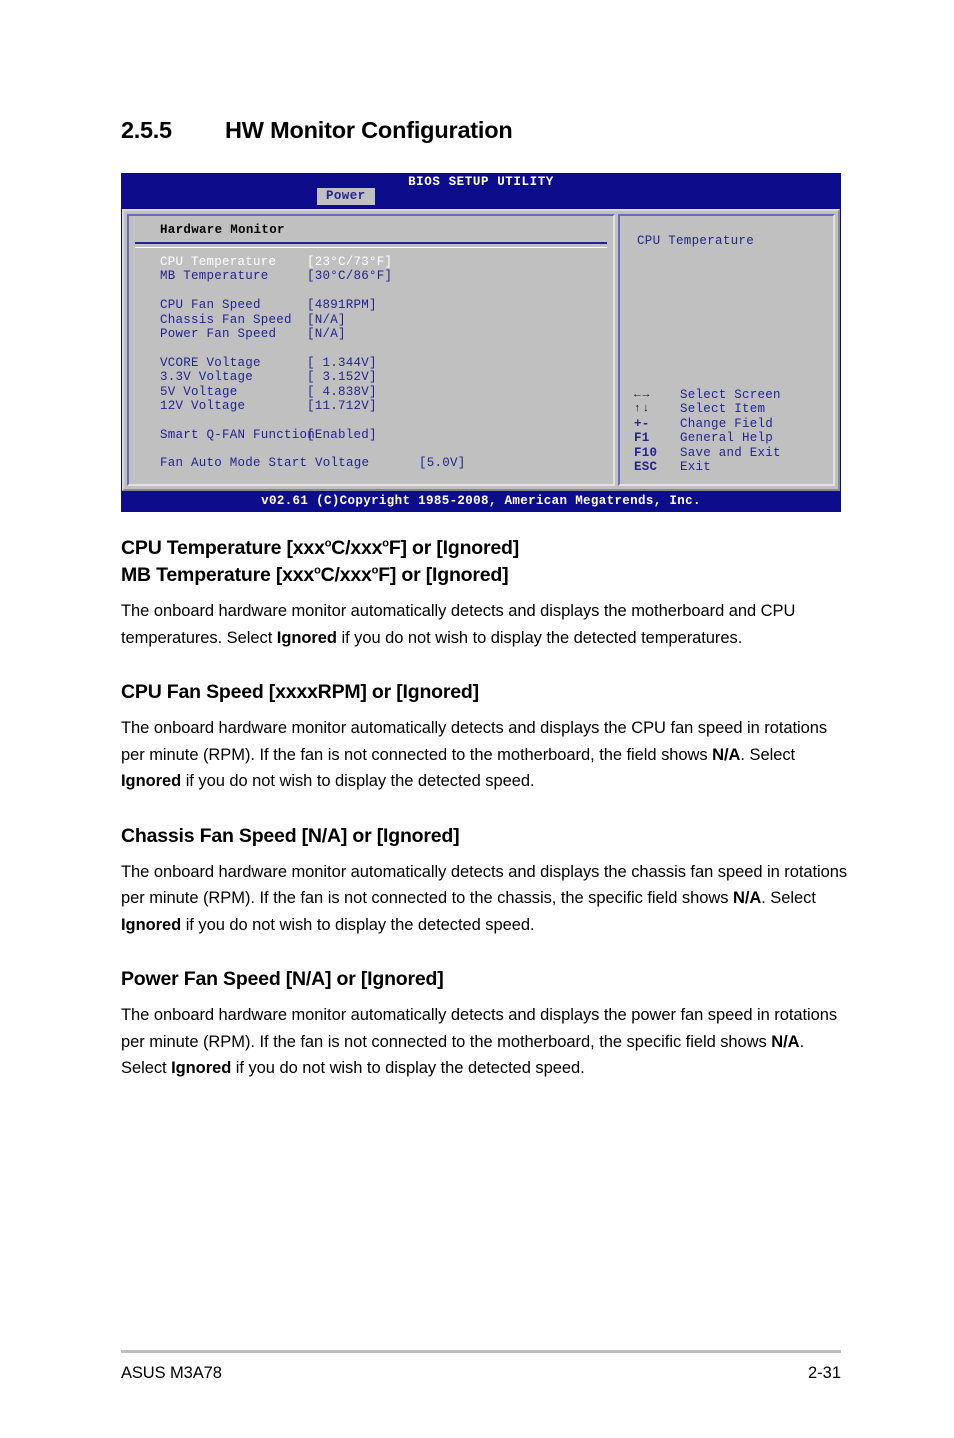 Image resolution: width=954 pixels, height=1438 pixels. What do you see at coordinates (282, 979) in the screenshot?
I see `subsection-heading: Power Fan Speed [N/A] or [Ignored]` at bounding box center [282, 979].